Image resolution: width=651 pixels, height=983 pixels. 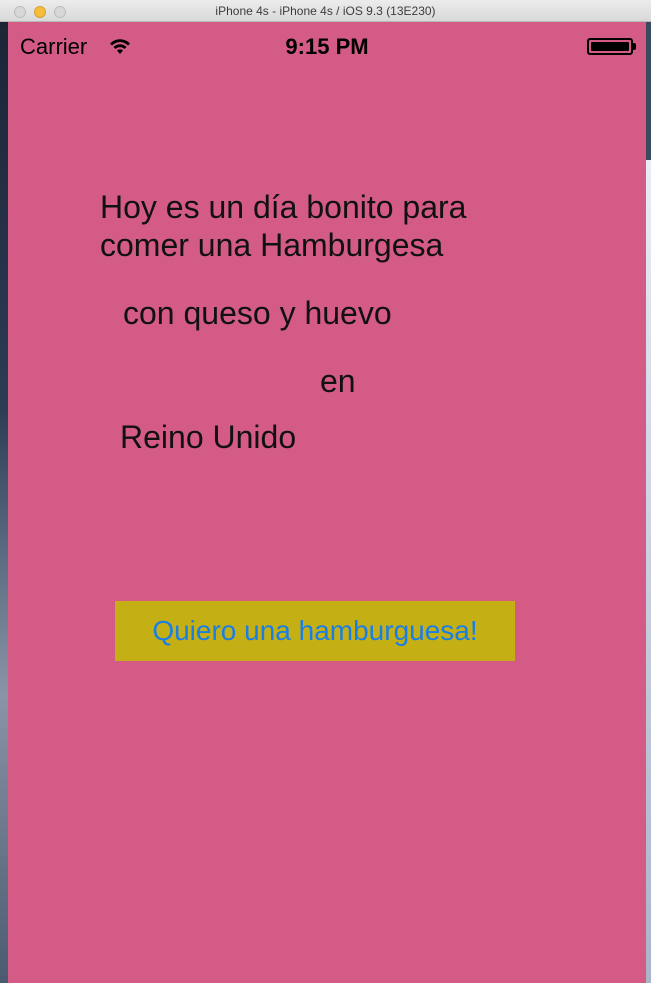 I want to click on desktop-background, so click(x=4, y=502).